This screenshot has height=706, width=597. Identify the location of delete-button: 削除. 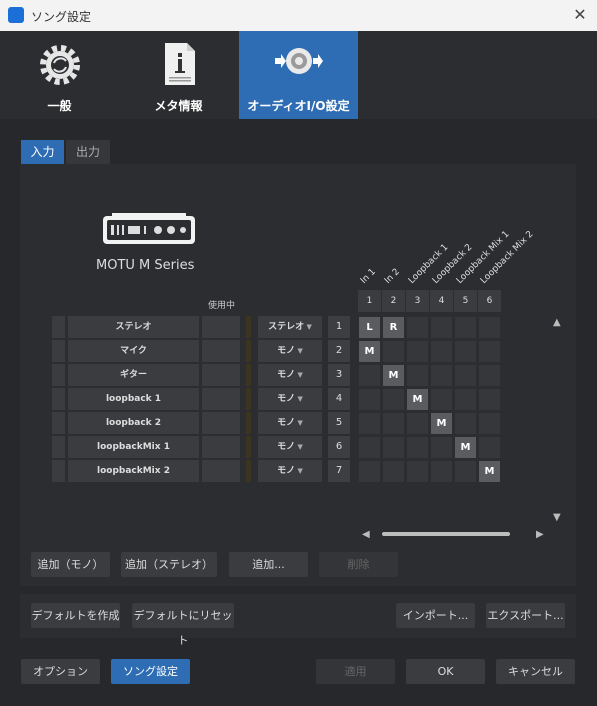
(358, 564).